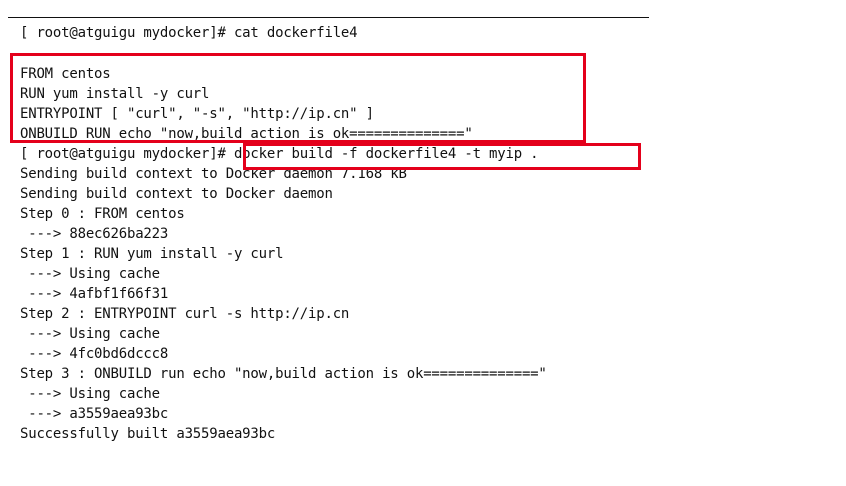 The width and height of the screenshot is (846, 486). Describe the element at coordinates (152, 254) in the screenshot. I see `build-output-line: Step 1 : RUN yum install -y curl` at that location.